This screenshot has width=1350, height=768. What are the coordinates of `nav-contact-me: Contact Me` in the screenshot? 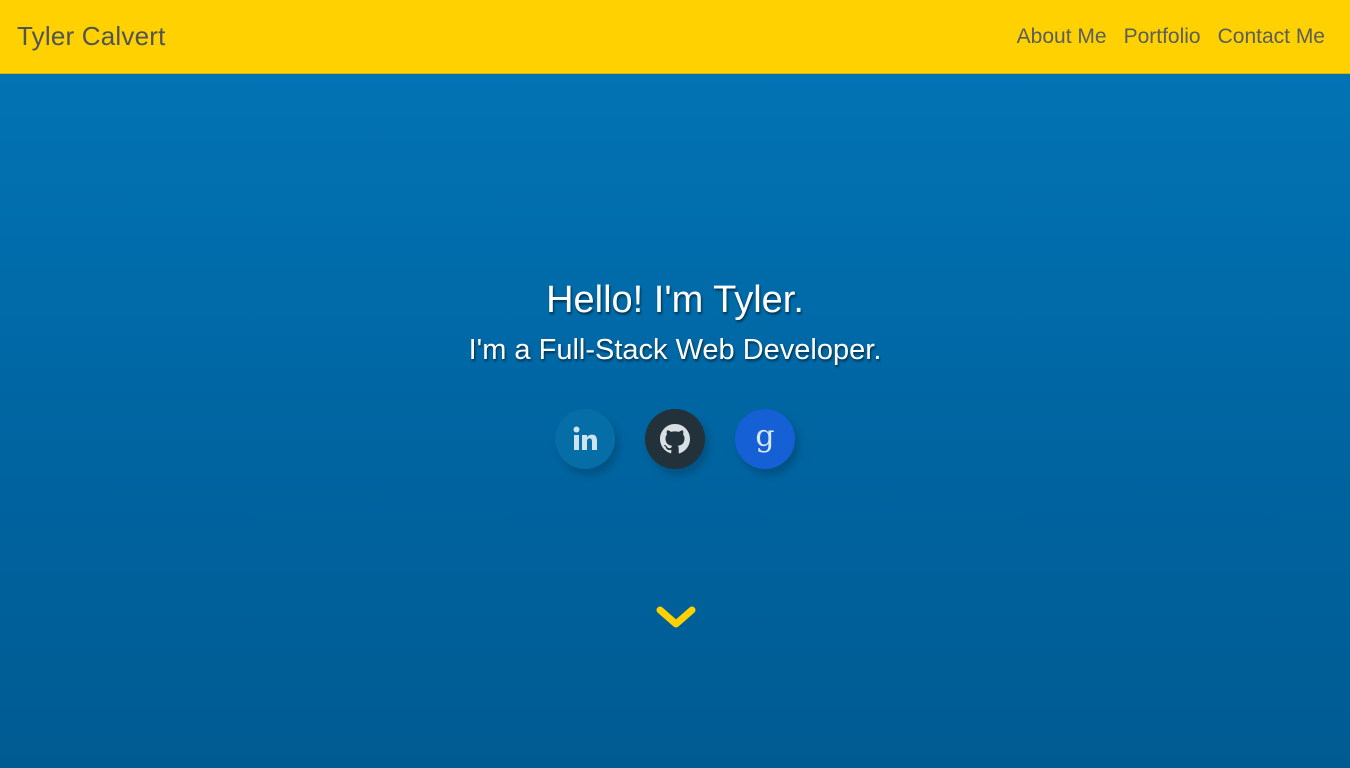 It's located at (1271, 37).